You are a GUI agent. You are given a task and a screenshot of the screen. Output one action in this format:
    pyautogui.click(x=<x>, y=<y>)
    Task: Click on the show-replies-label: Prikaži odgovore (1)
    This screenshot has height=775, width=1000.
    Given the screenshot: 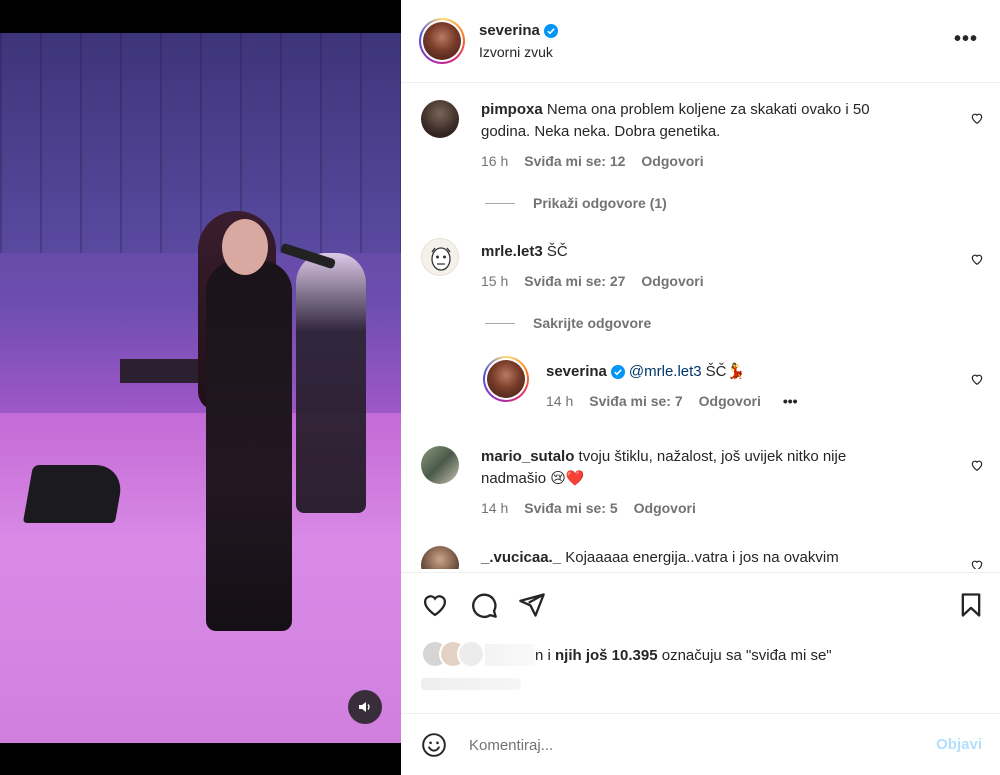 What is the action you would take?
    pyautogui.click(x=600, y=203)
    